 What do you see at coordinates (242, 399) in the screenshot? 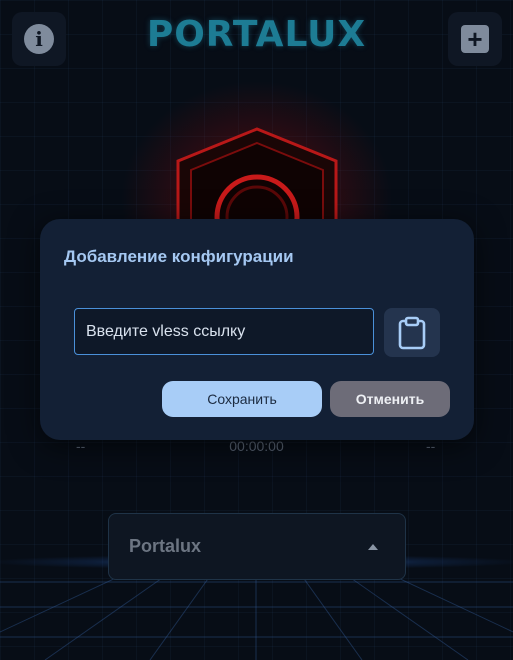
I see `save-button: Сохранить` at bounding box center [242, 399].